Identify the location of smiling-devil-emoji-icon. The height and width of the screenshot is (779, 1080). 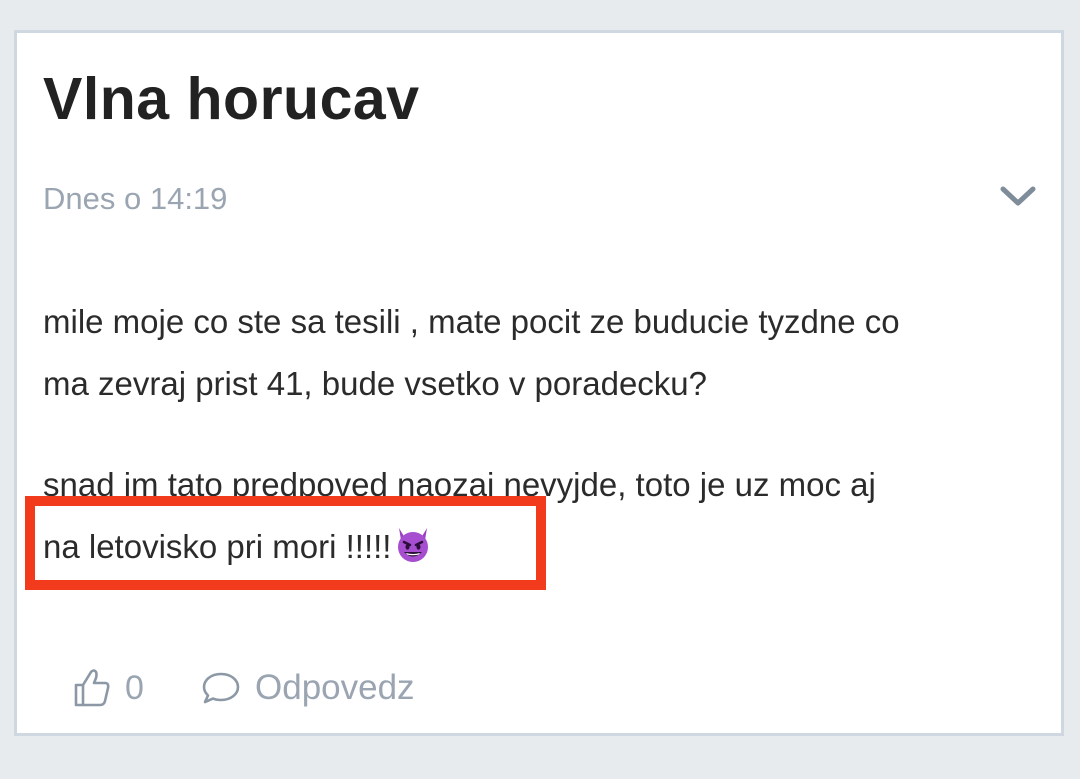
(413, 545).